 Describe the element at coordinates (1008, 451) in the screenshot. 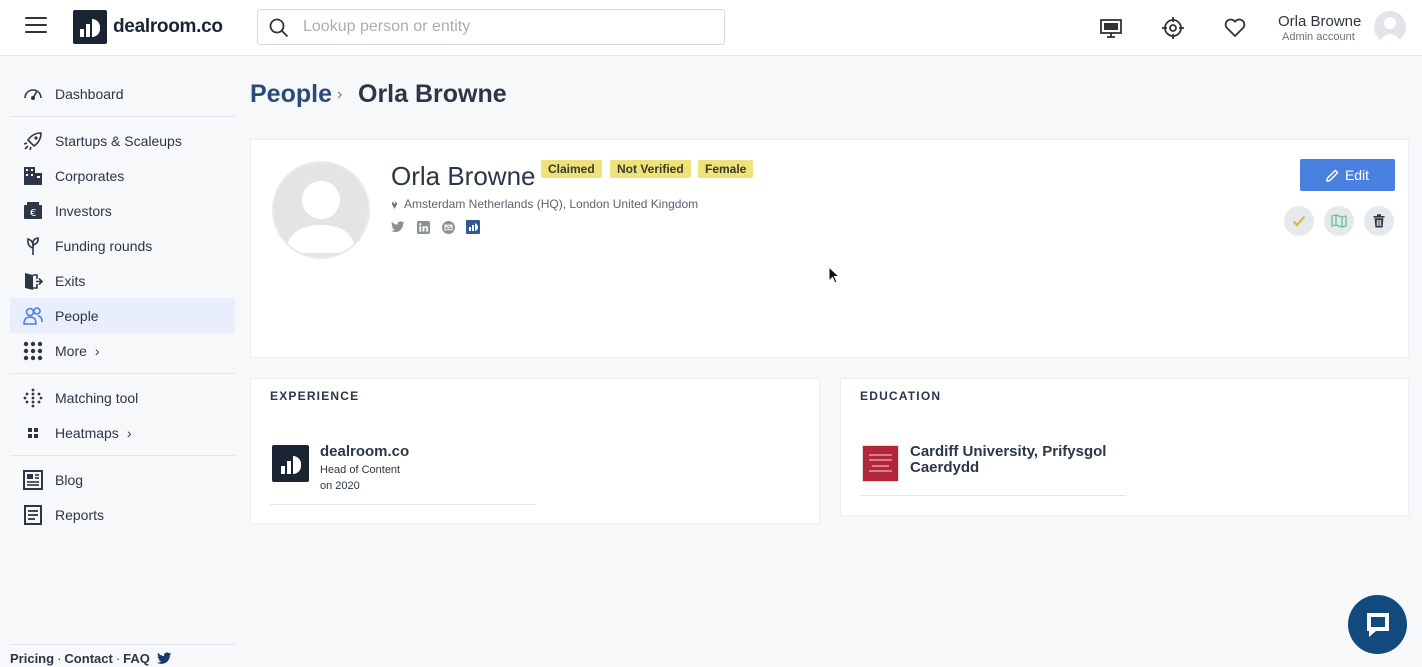

I see `school-name-line1: Cardiff University, Prifysgol` at that location.